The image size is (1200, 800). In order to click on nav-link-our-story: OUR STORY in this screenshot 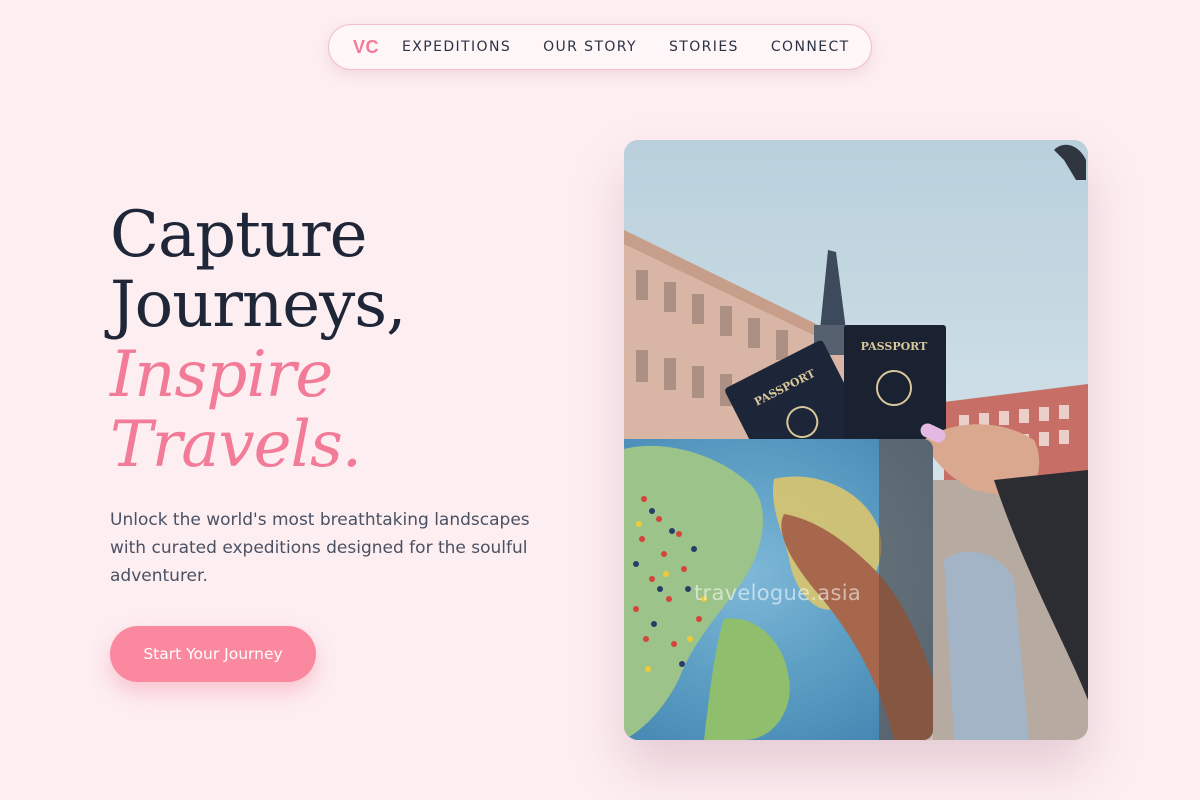, I will do `click(590, 47)`.